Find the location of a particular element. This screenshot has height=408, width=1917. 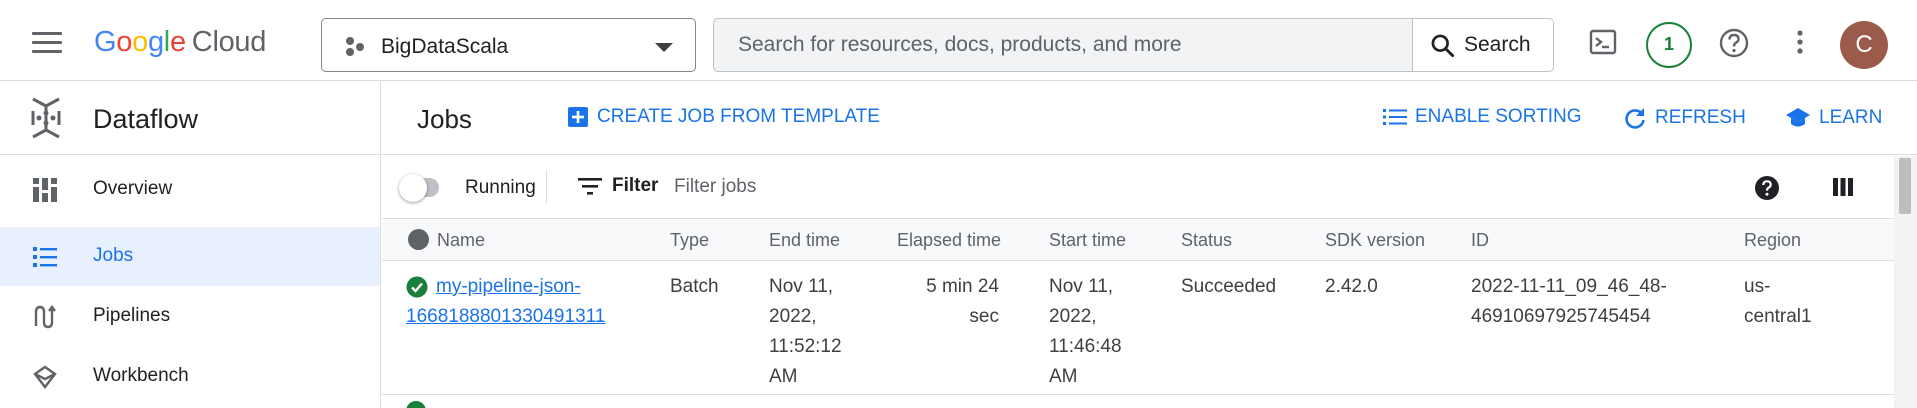

running-label: Running is located at coordinates (500, 187).